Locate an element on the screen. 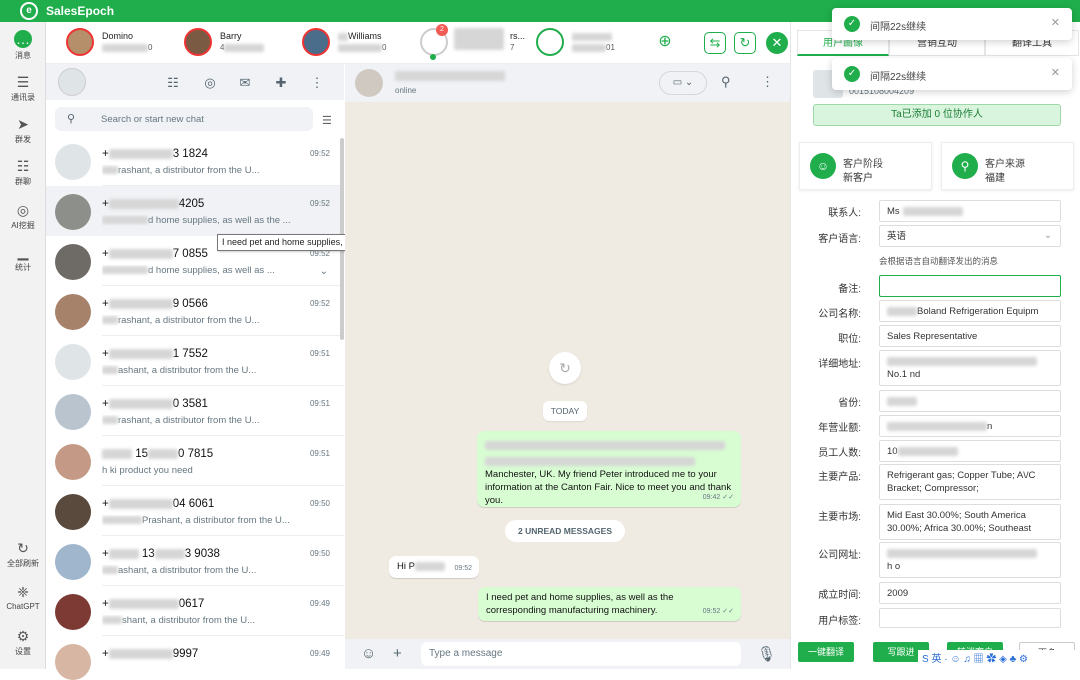  revenue-field: n is located at coordinates (970, 426).